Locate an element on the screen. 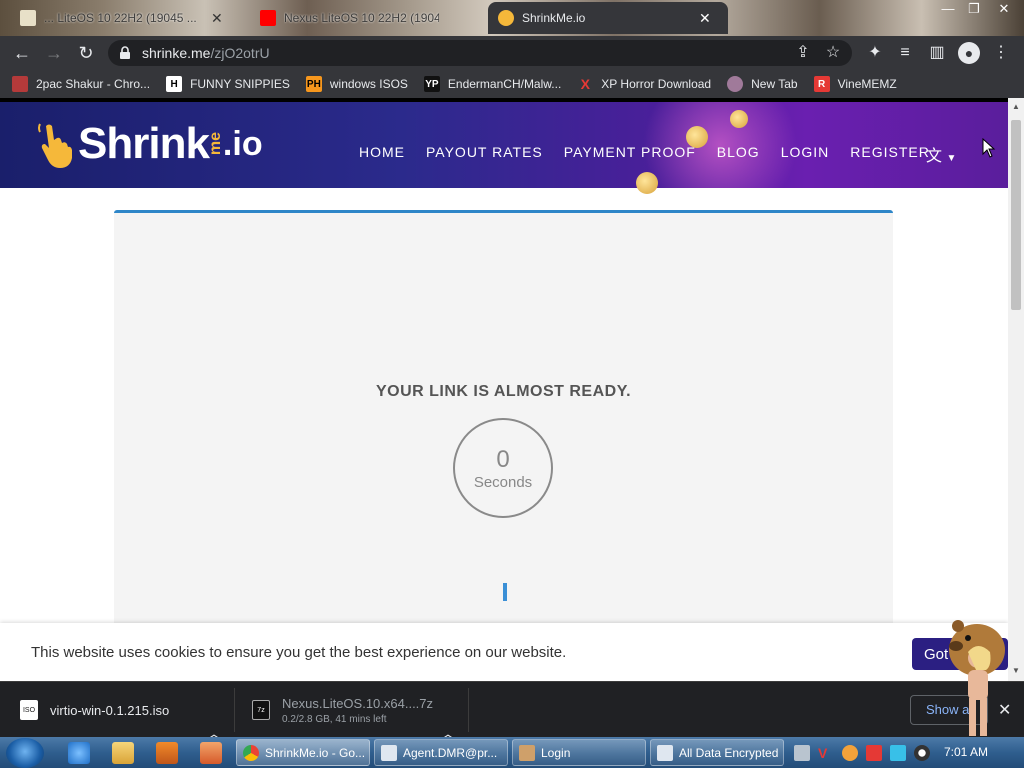 This screenshot has width=1024, height=768. download-name: virtio-win-0.1.215.iso is located at coordinates (110, 710).